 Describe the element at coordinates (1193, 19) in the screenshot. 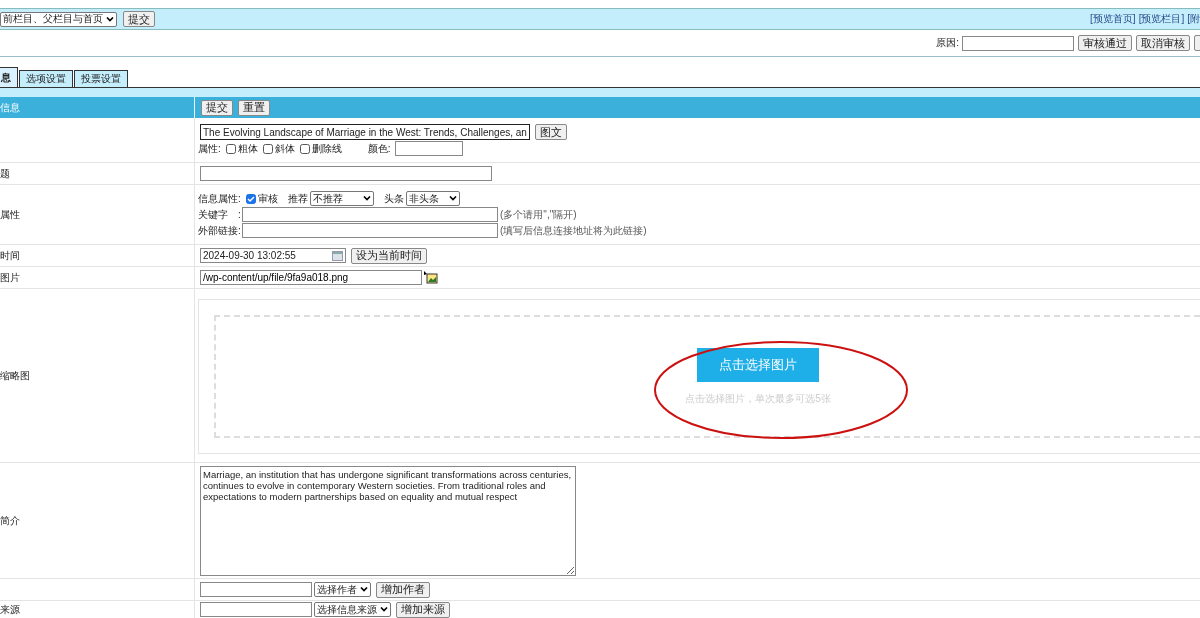

I see `preview-link: [附` at that location.